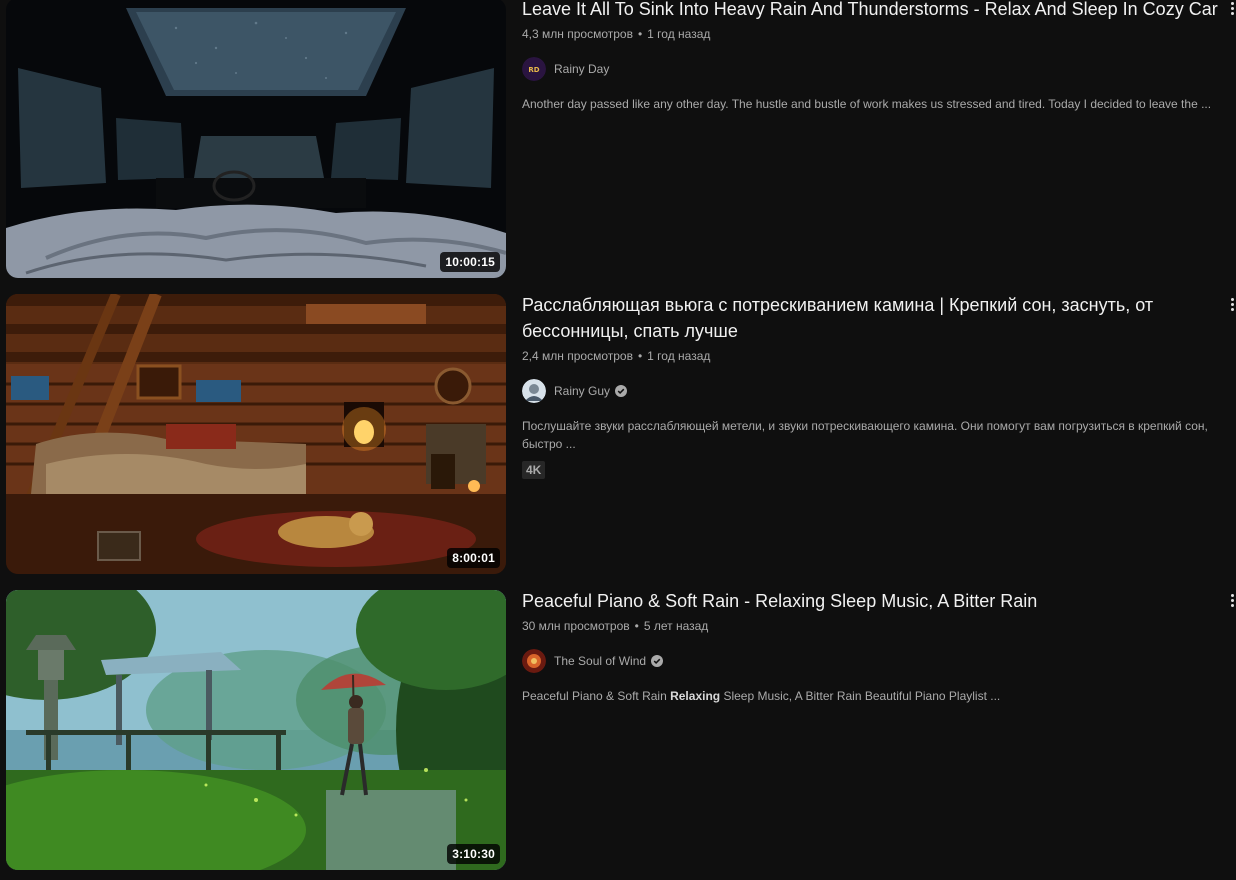 Image resolution: width=1236 pixels, height=880 pixels. I want to click on video-thumbnail: 8:00:01, so click(256, 434).